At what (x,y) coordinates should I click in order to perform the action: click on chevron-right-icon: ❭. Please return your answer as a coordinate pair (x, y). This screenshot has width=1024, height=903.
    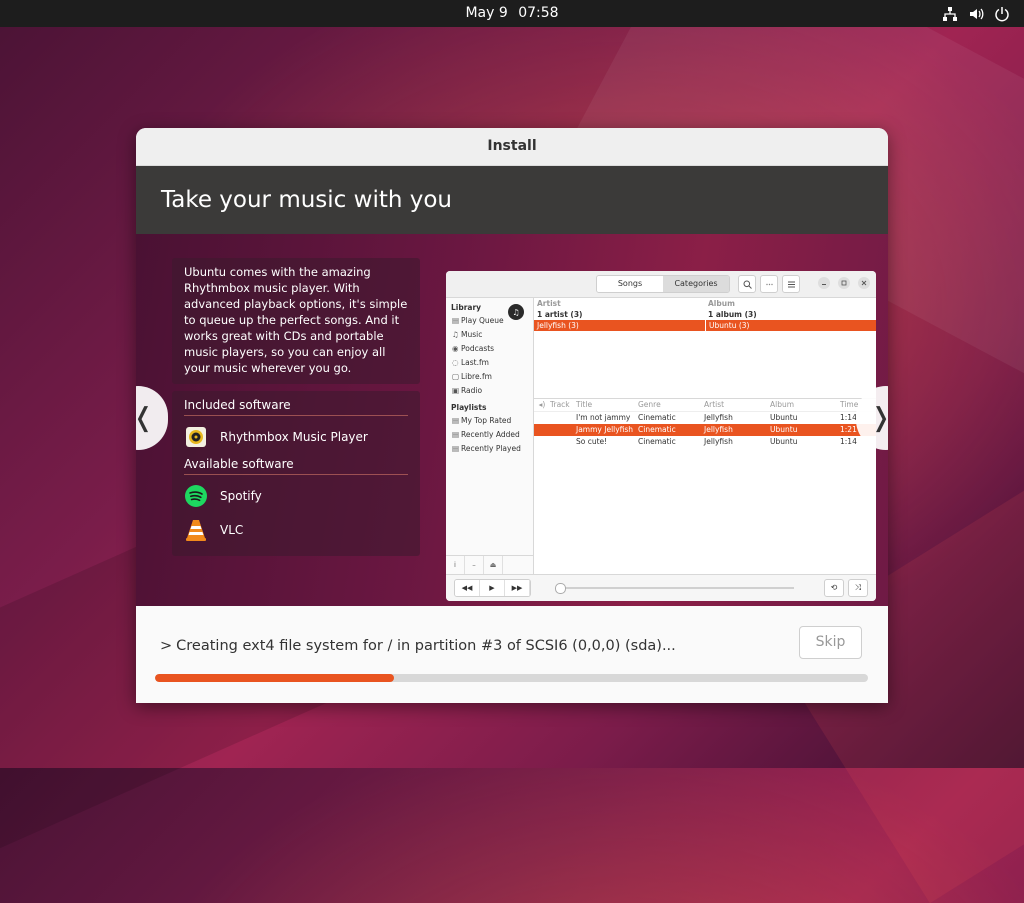
    Looking at the image, I should click on (879, 418).